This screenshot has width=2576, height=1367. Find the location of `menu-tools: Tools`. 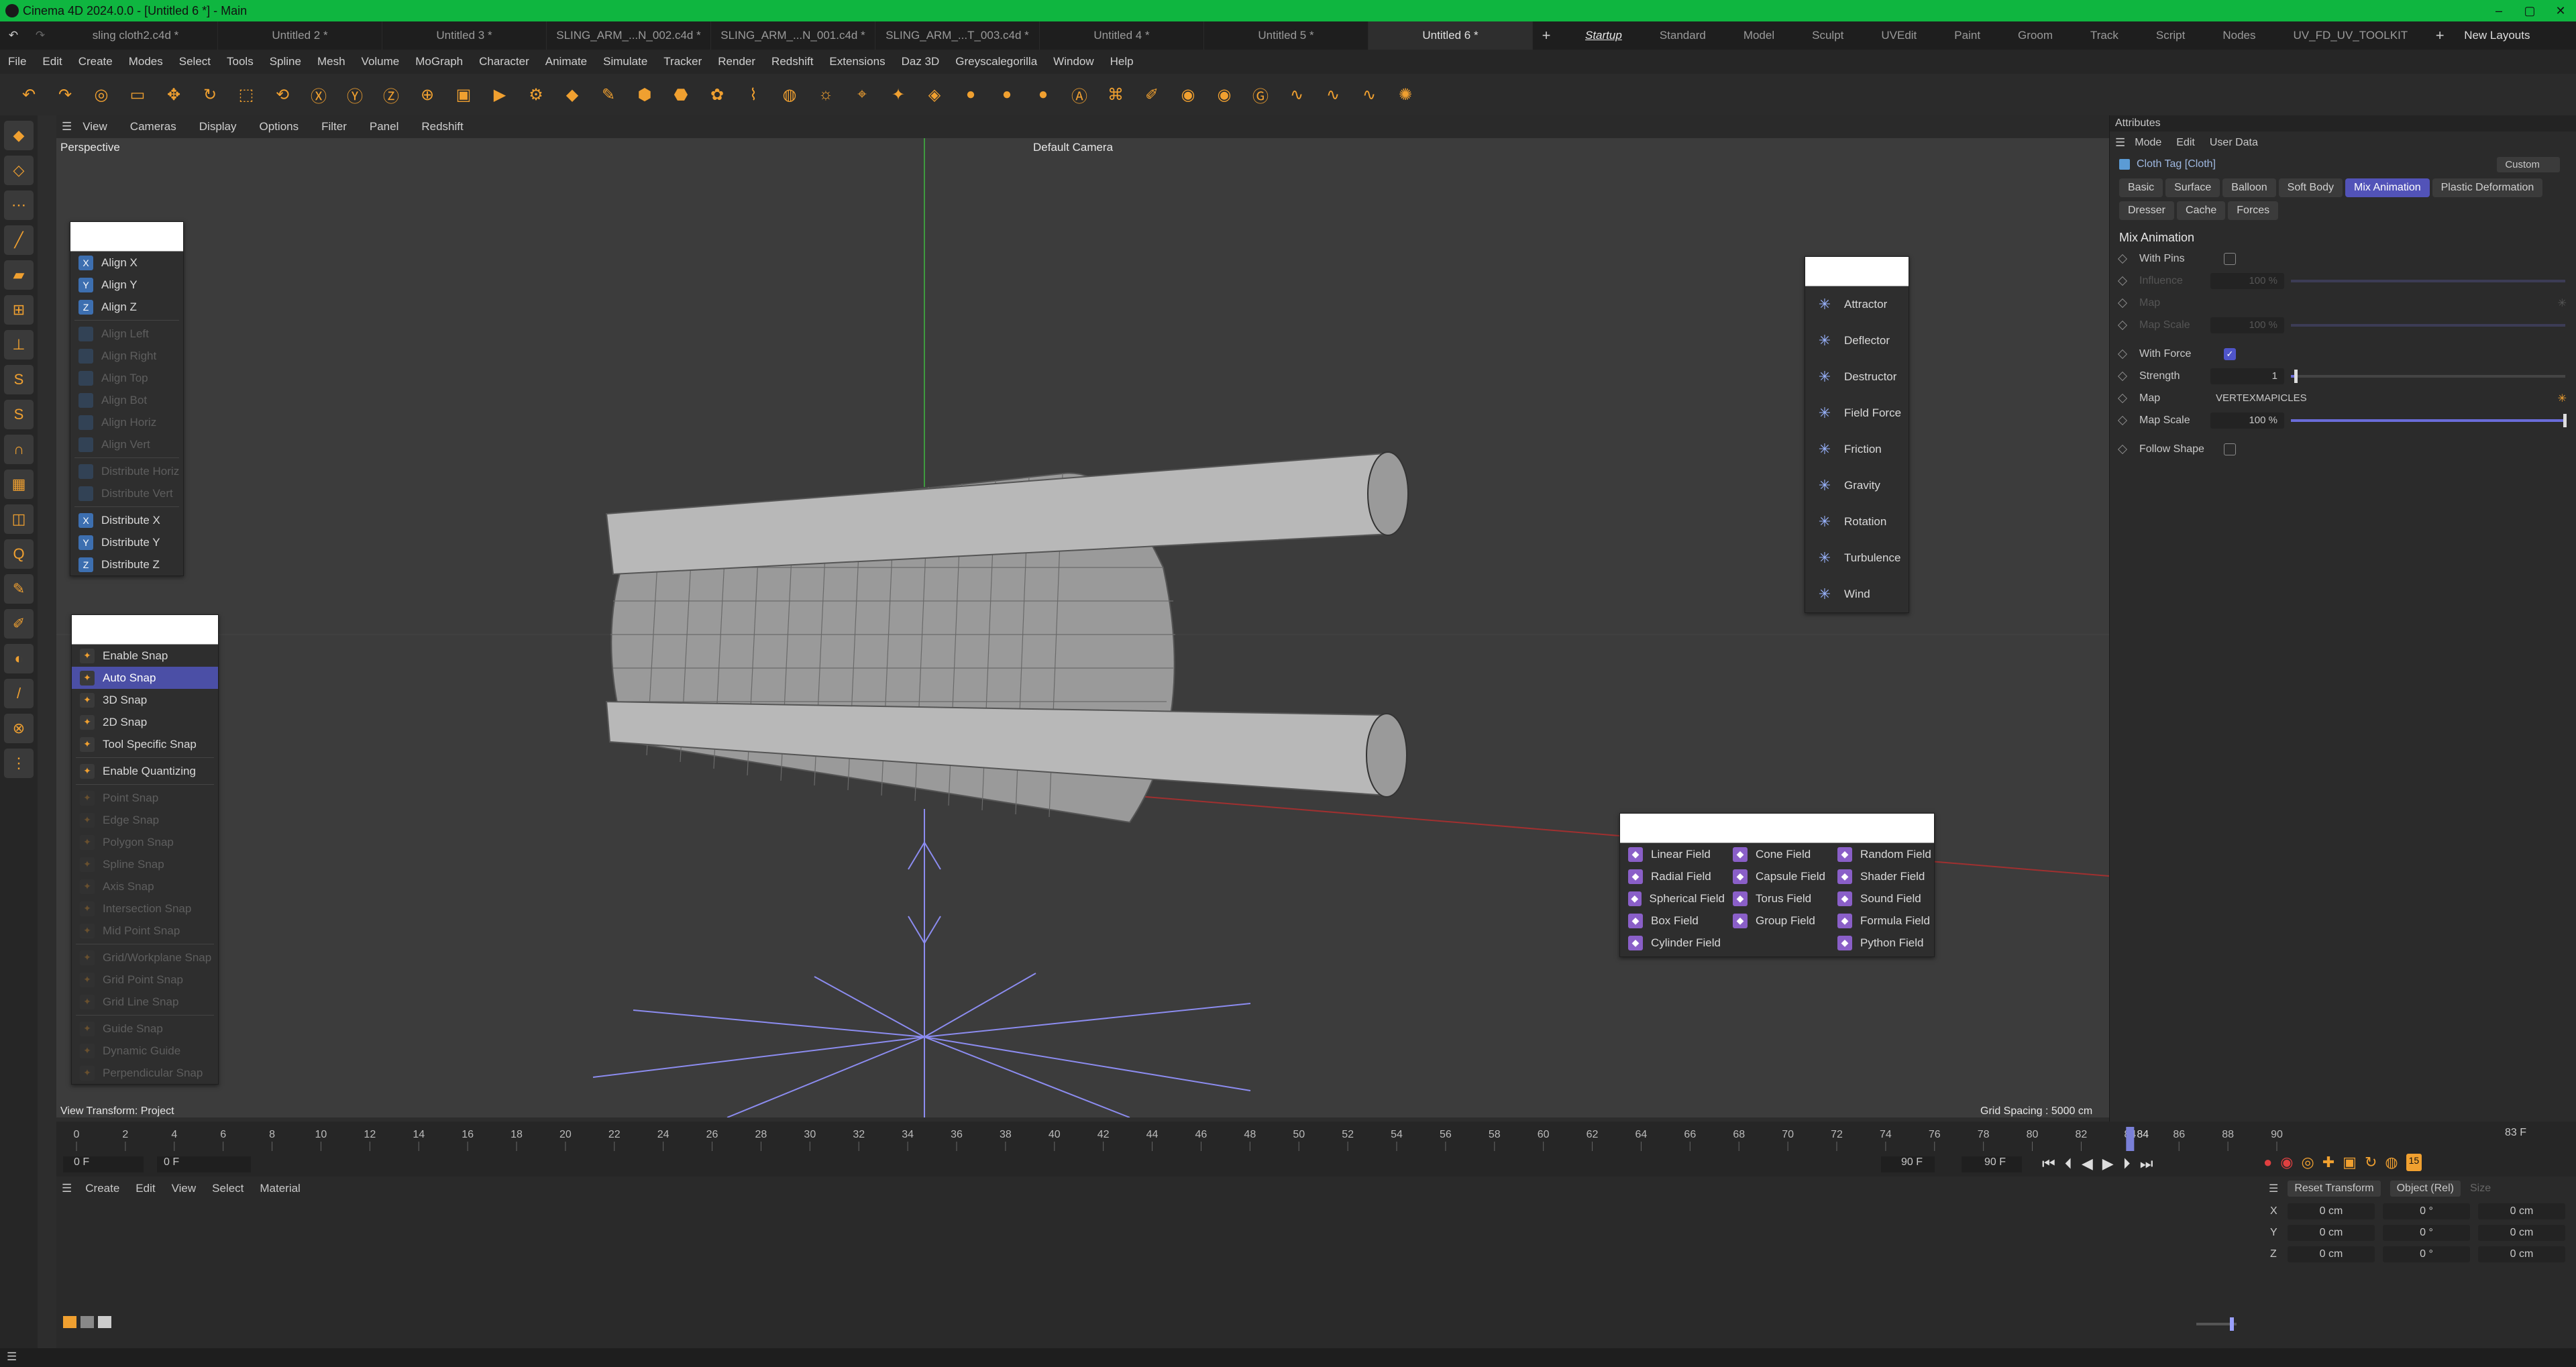

menu-tools: Tools is located at coordinates (240, 62).